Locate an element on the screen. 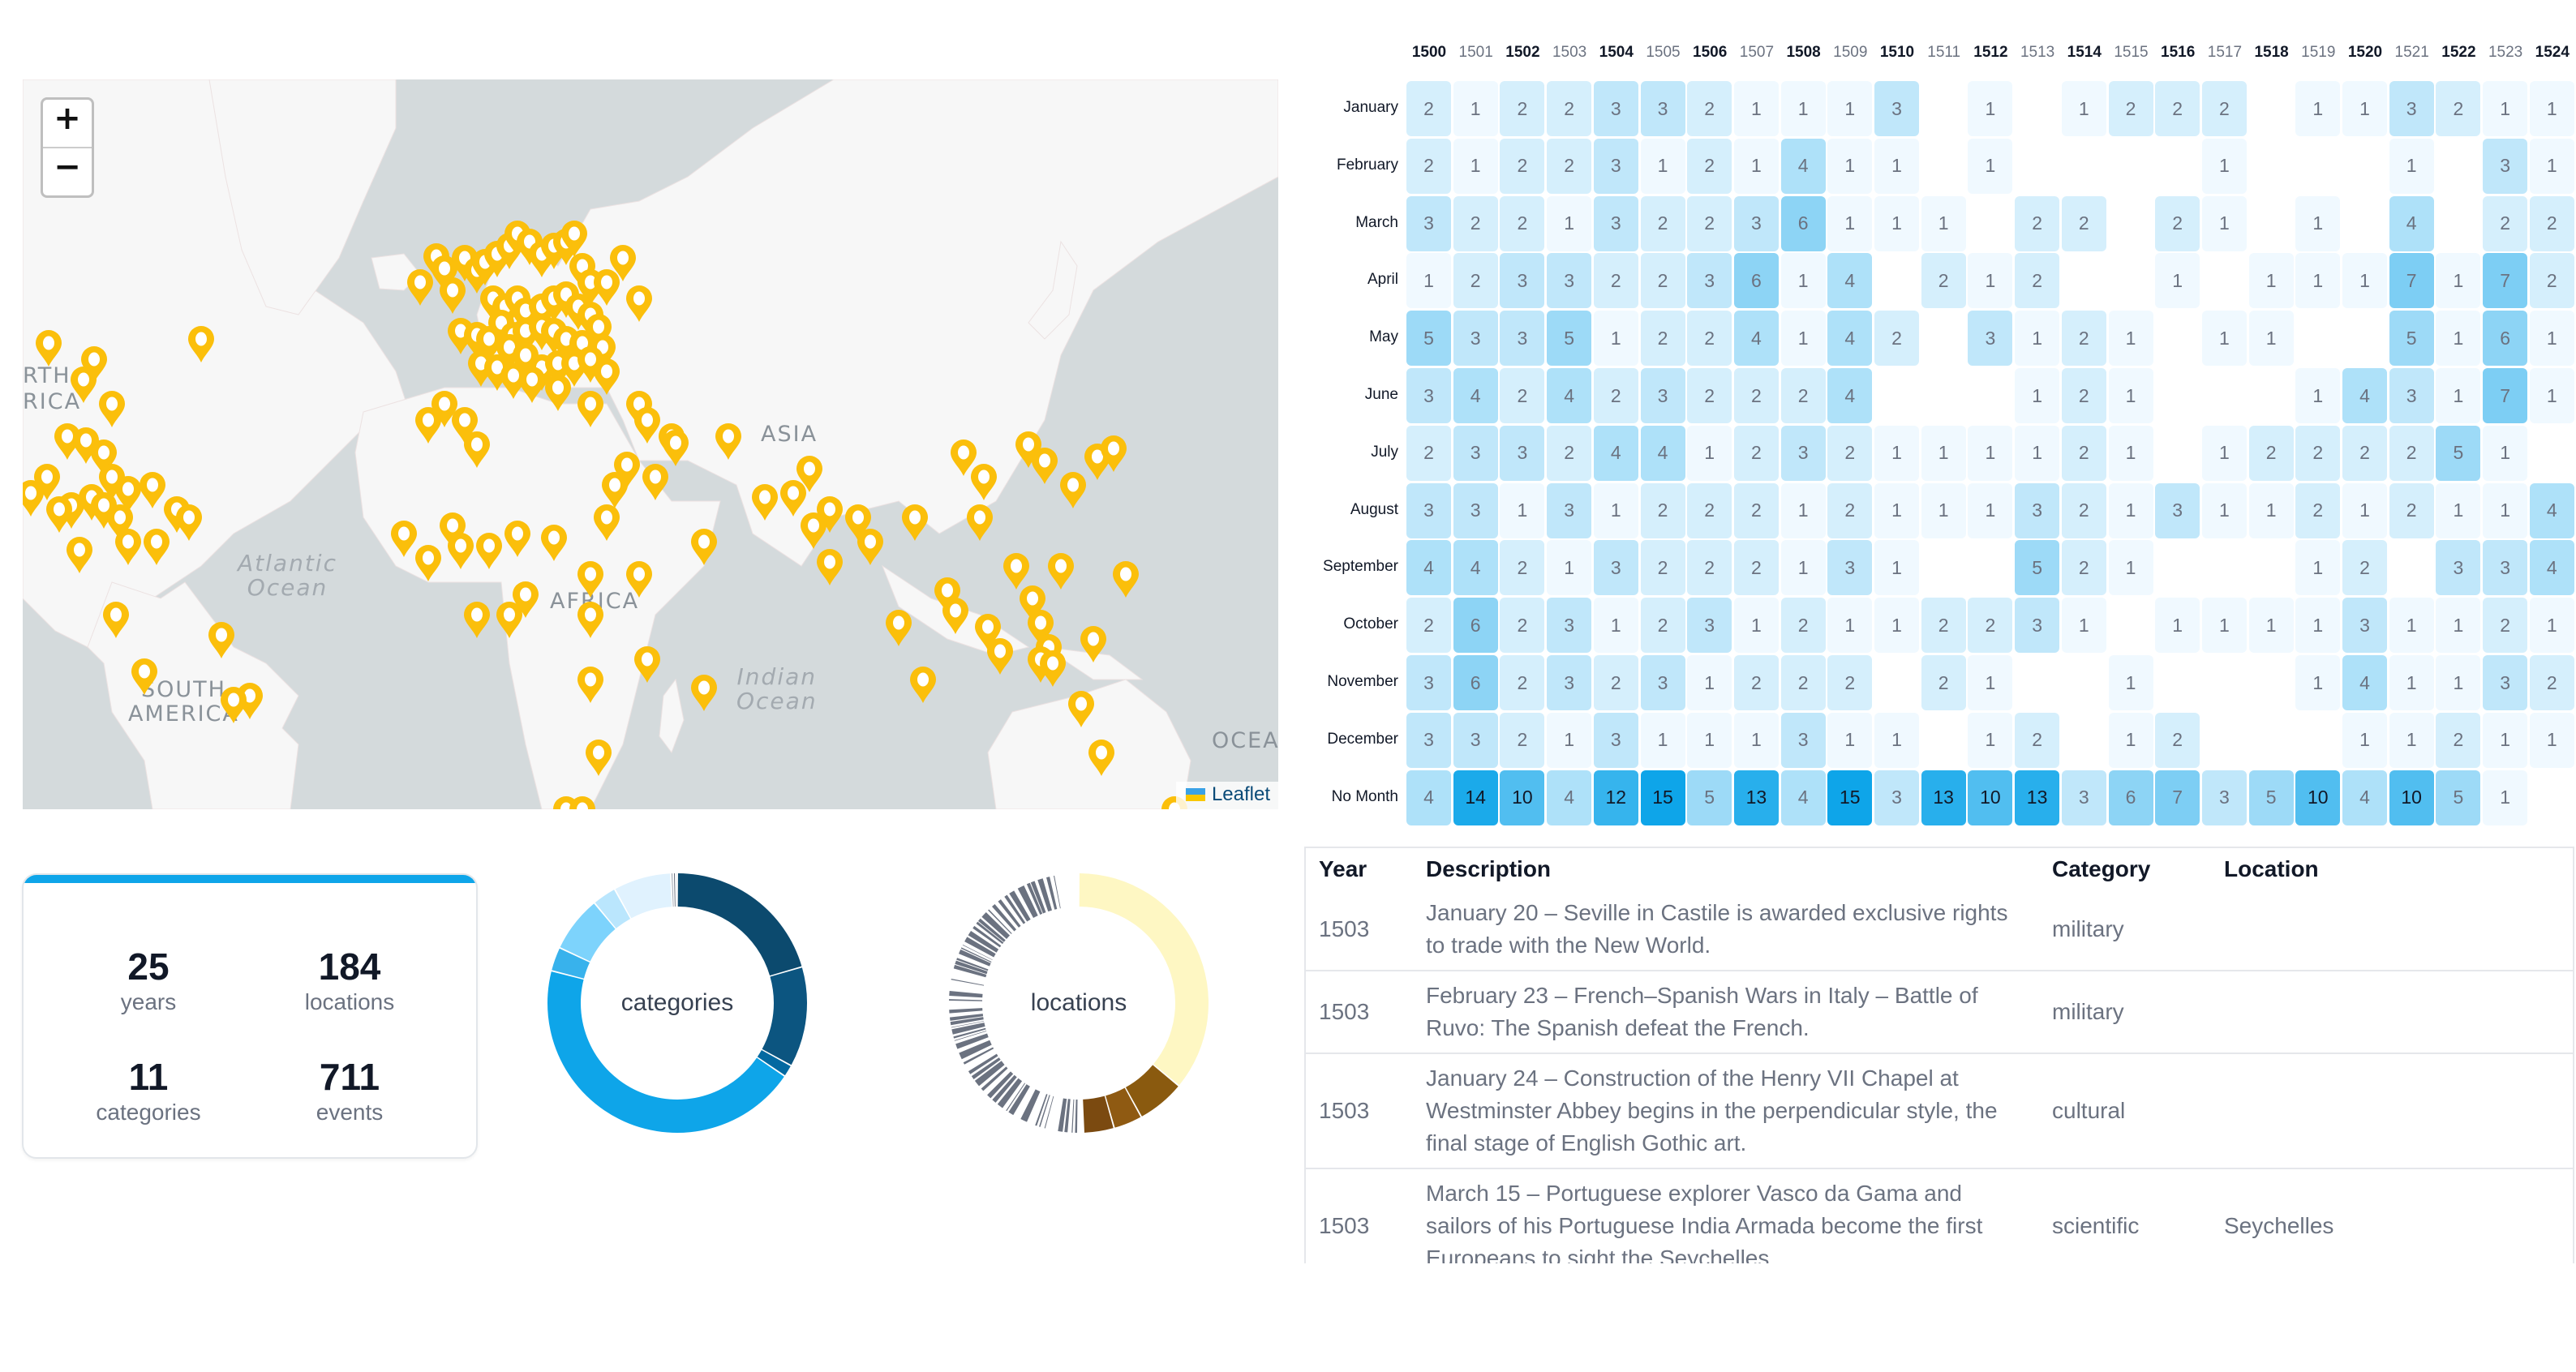 The height and width of the screenshot is (1372, 2576). year-header: 1524 is located at coordinates (2552, 53).